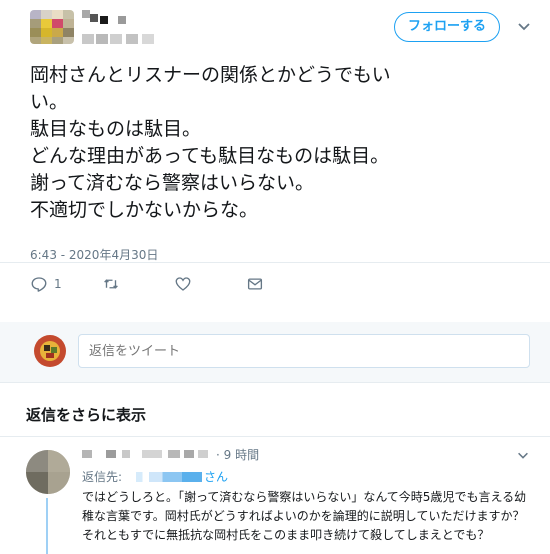 Image resolution: width=550 pixels, height=554 pixels. I want to click on retweet-button, so click(111, 284).